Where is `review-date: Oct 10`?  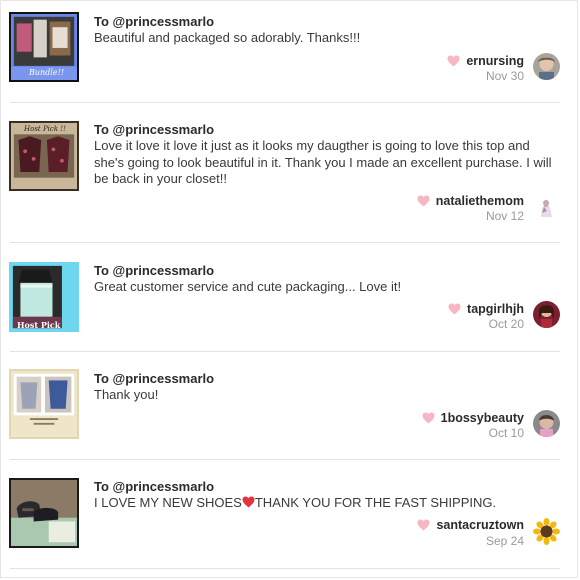
review-date: Oct 10 is located at coordinates (506, 433).